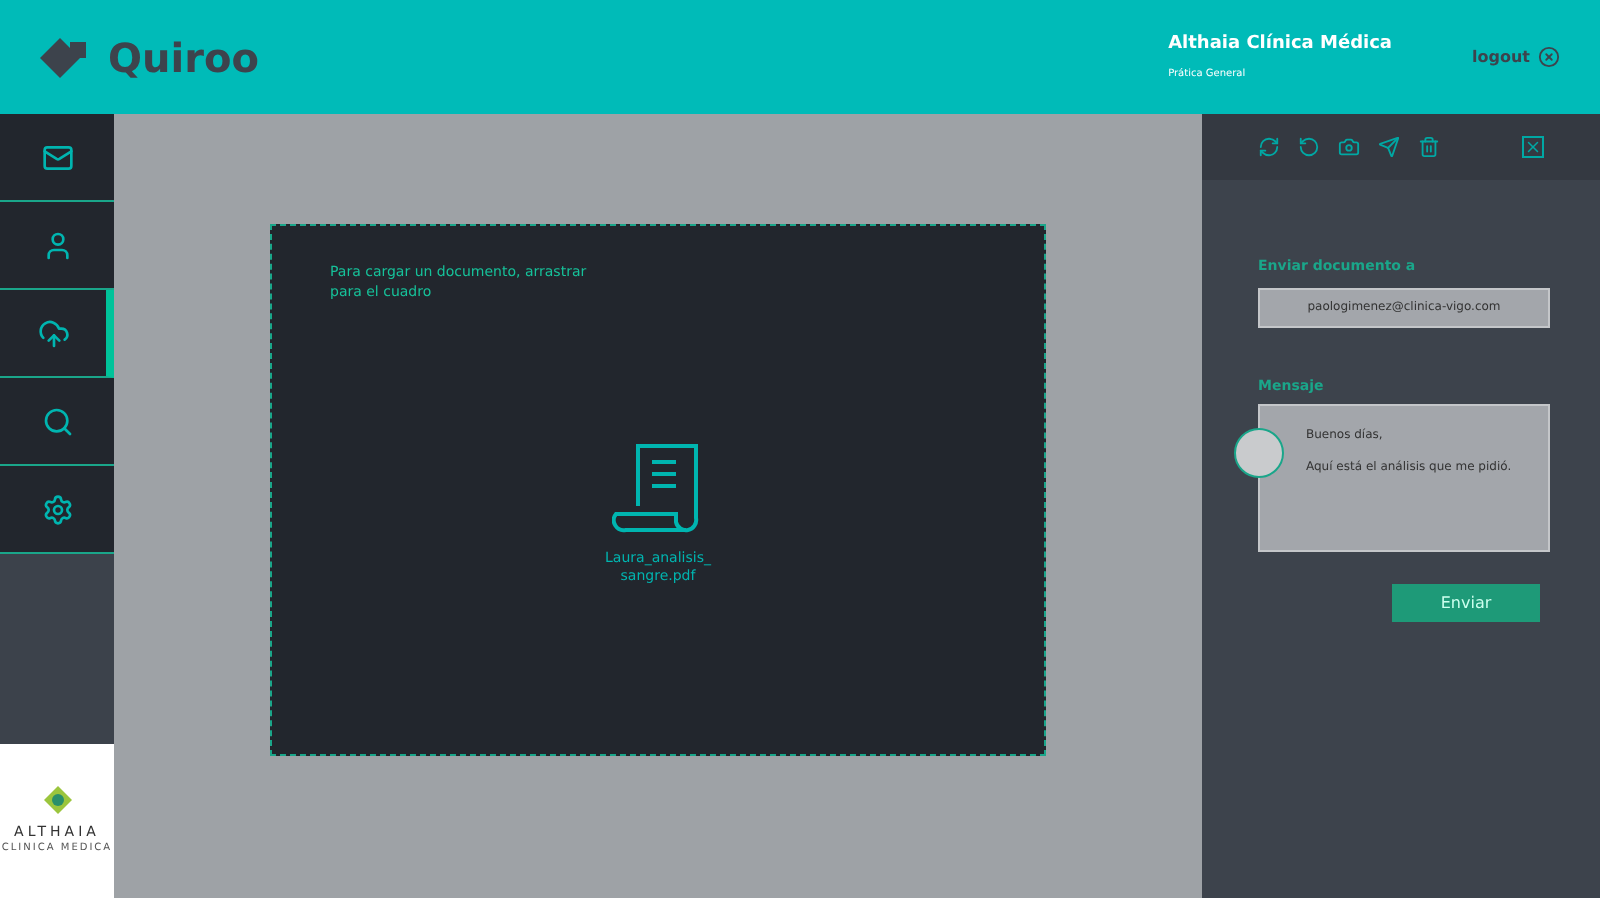 This screenshot has width=1600, height=898. Describe the element at coordinates (1516, 57) in the screenshot. I see `logout-button: logout` at that location.